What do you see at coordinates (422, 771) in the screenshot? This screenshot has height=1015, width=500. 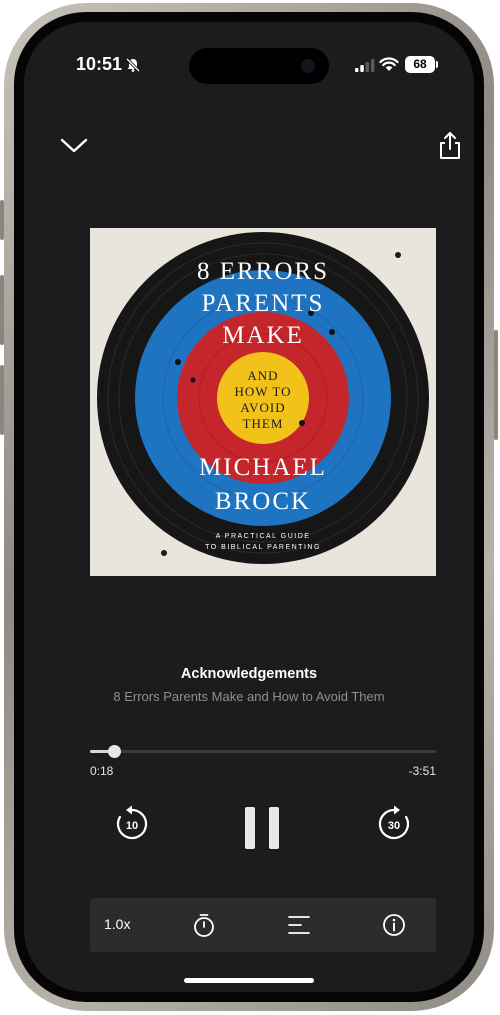 I see `remaining-time: -3:51` at bounding box center [422, 771].